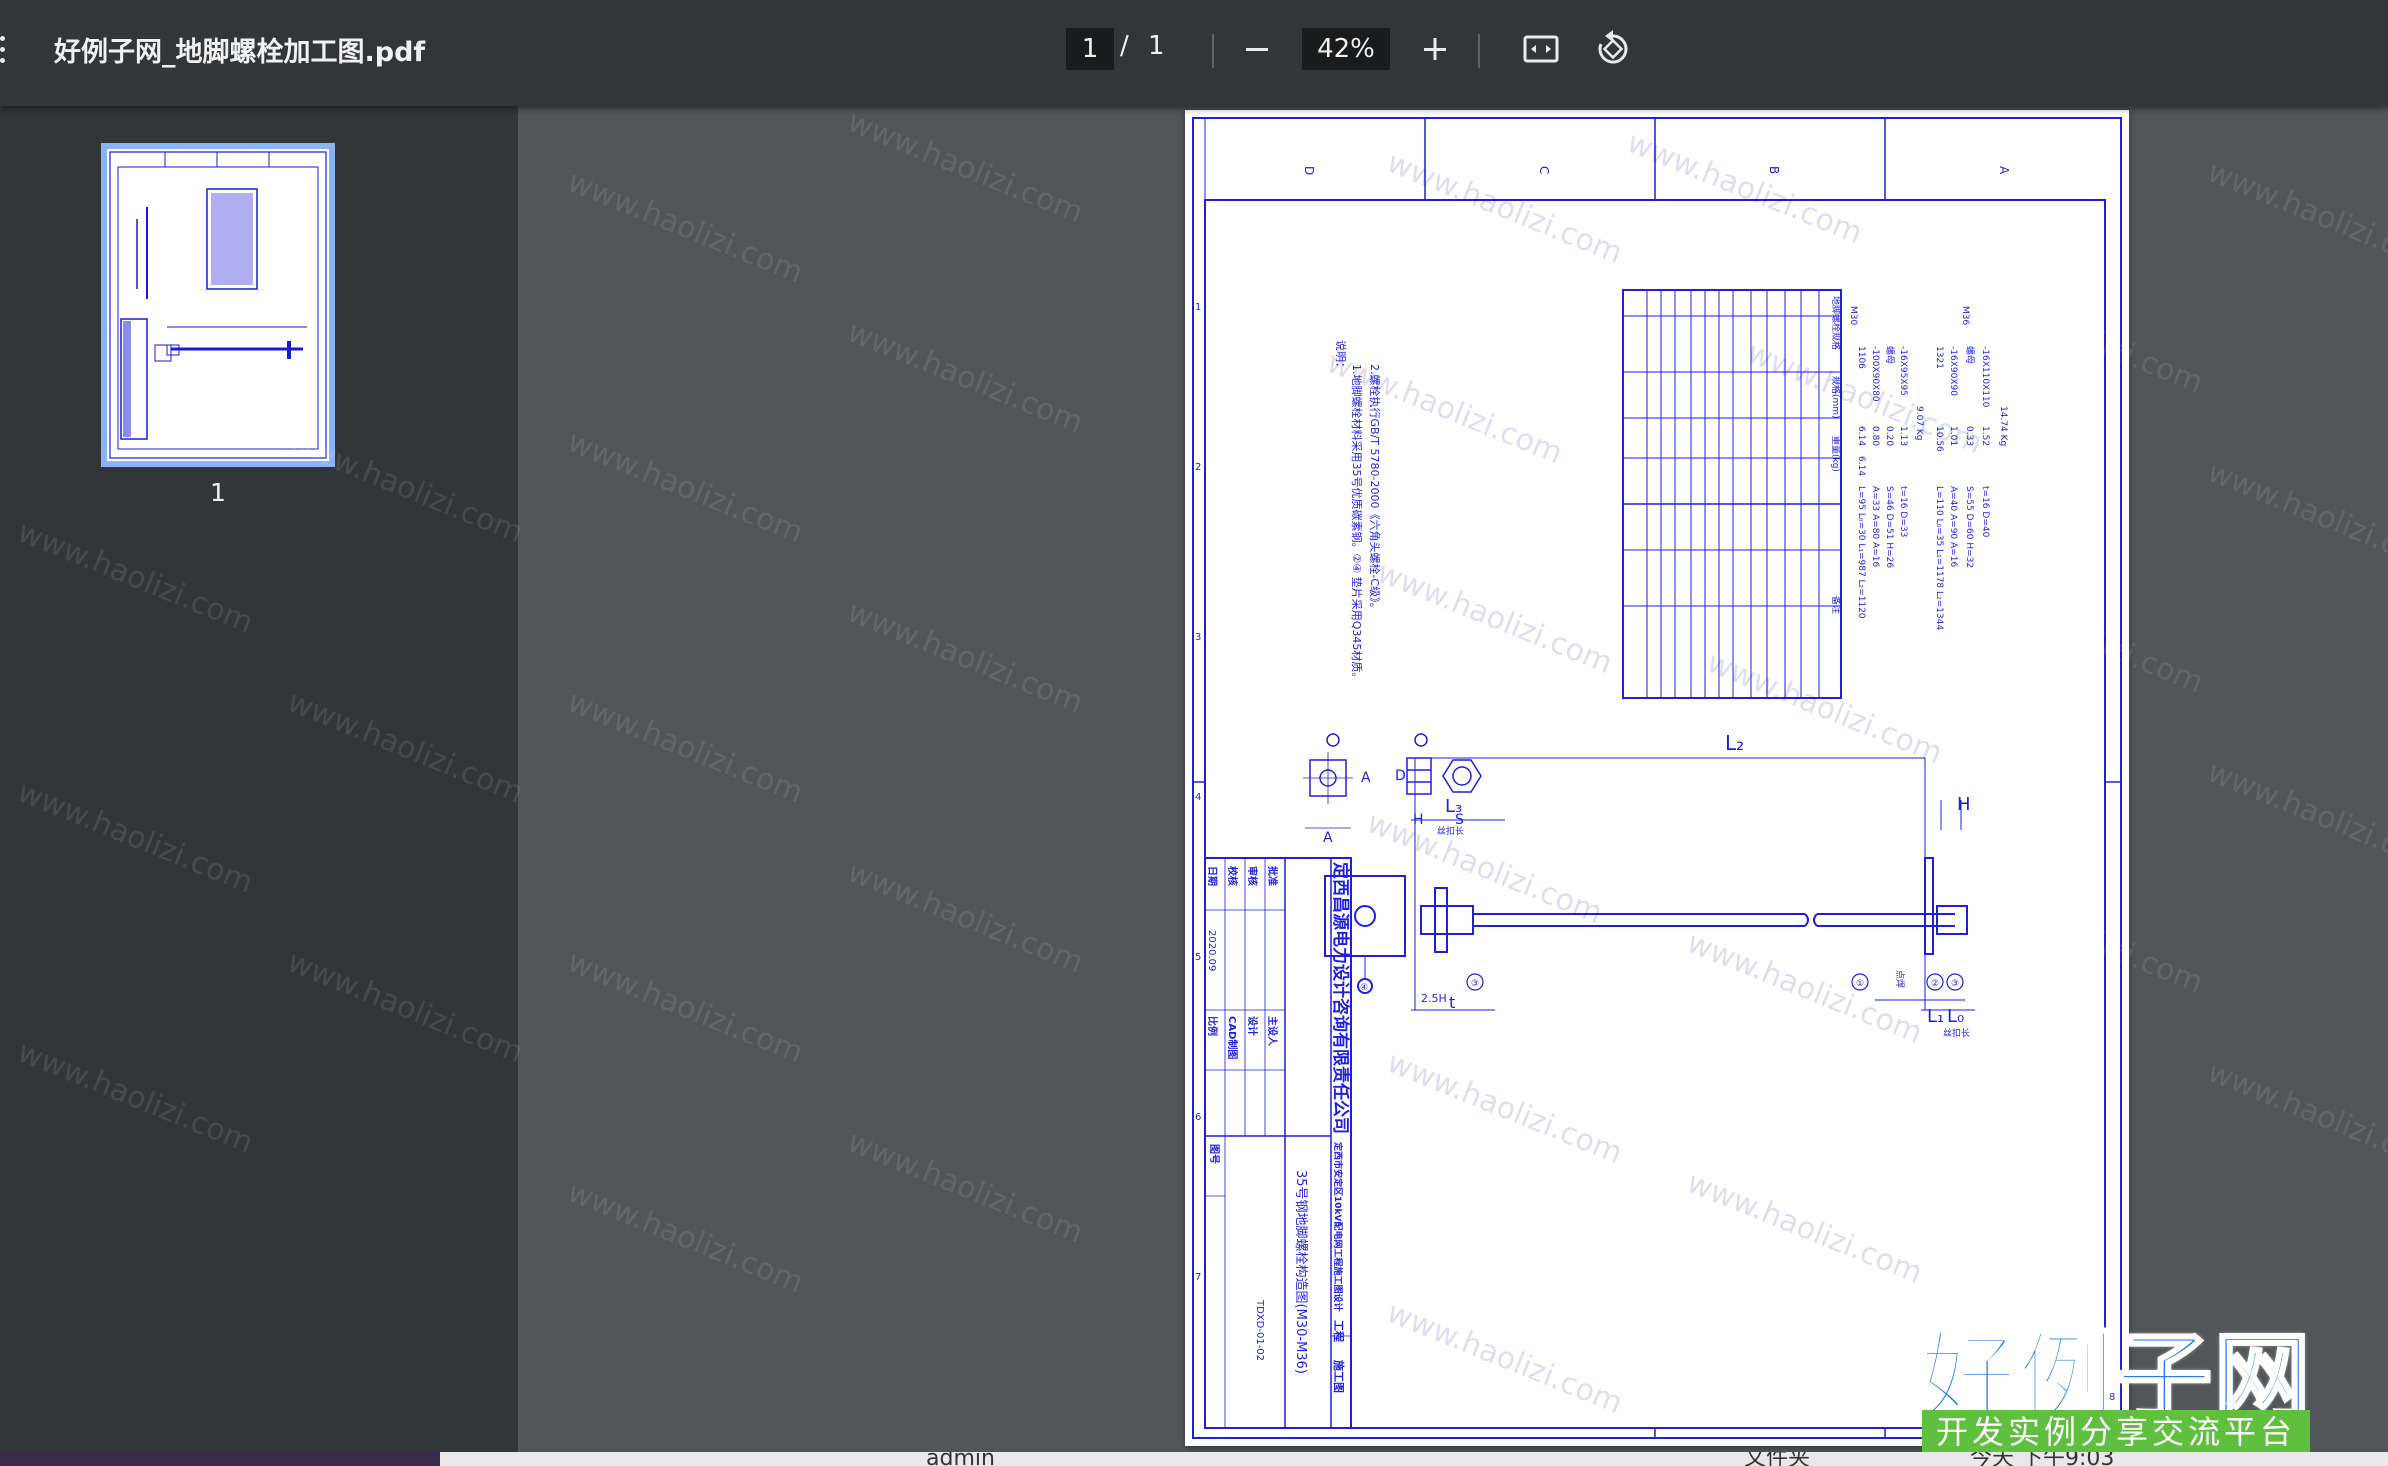 Image resolution: width=2388 pixels, height=1466 pixels. What do you see at coordinates (1985, 512) in the screenshot?
I see `table-cell: t=16 D=40` at bounding box center [1985, 512].